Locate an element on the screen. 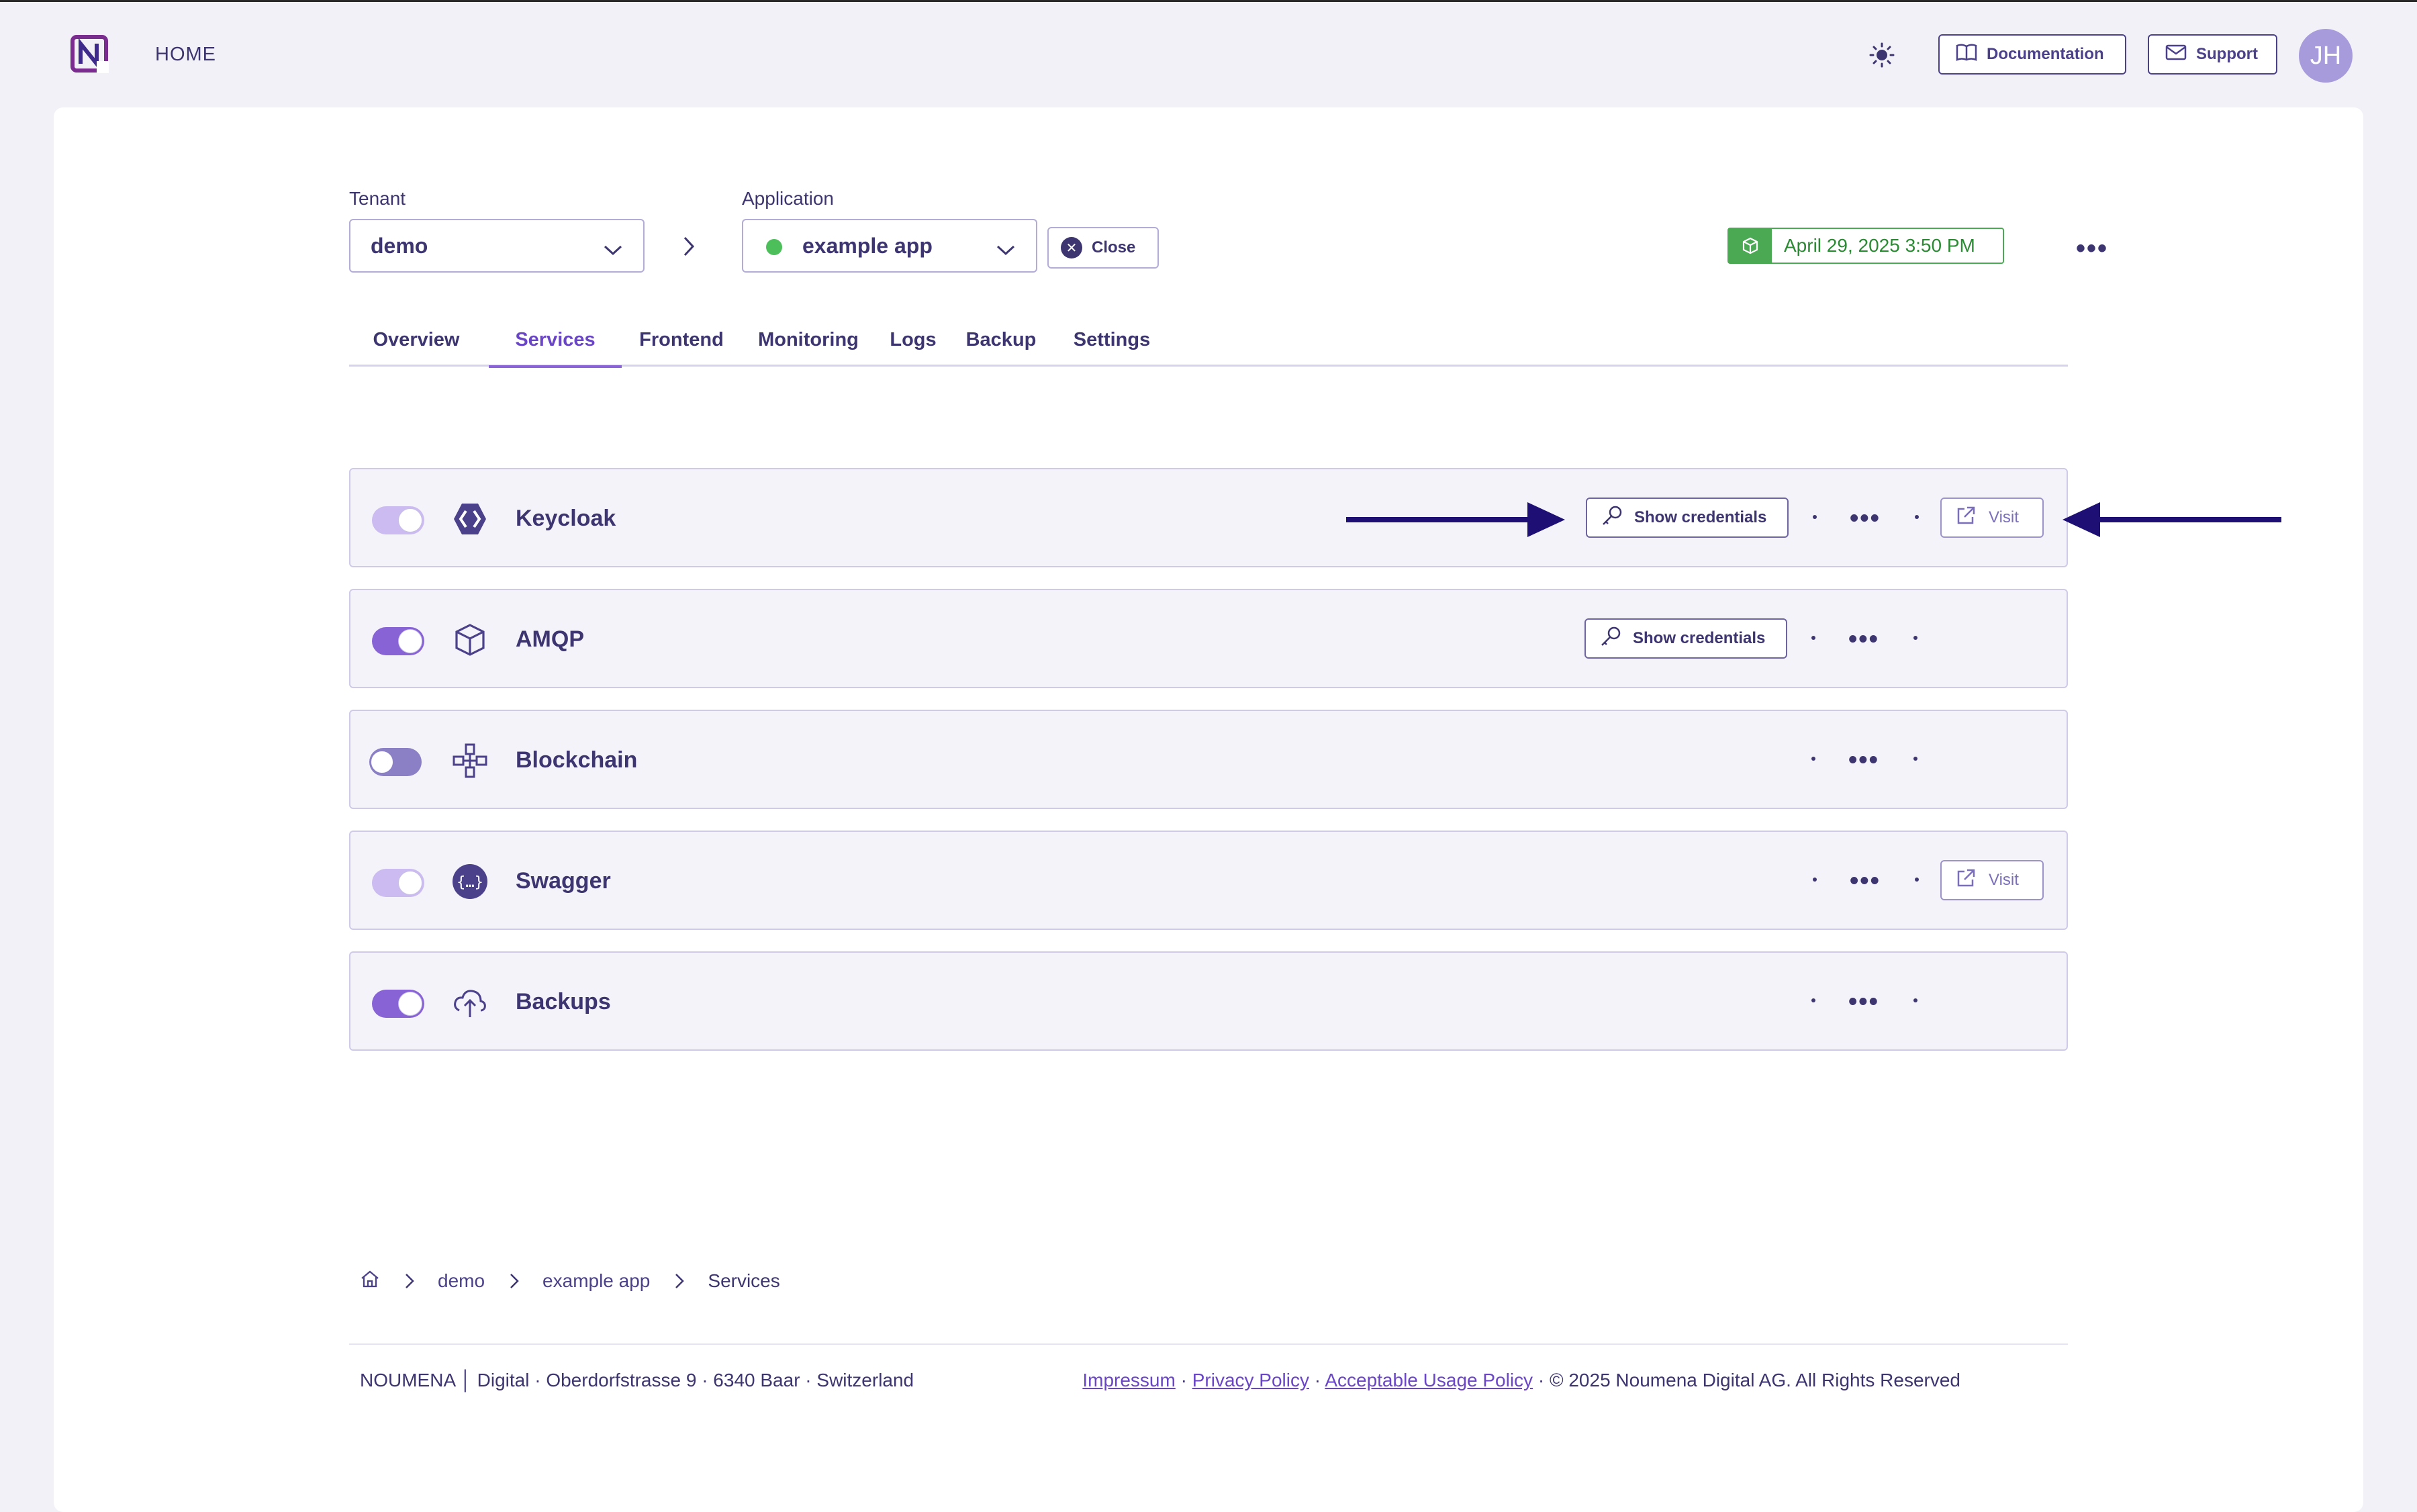 This screenshot has width=2417, height=1512. sun-icon is located at coordinates (1882, 55).